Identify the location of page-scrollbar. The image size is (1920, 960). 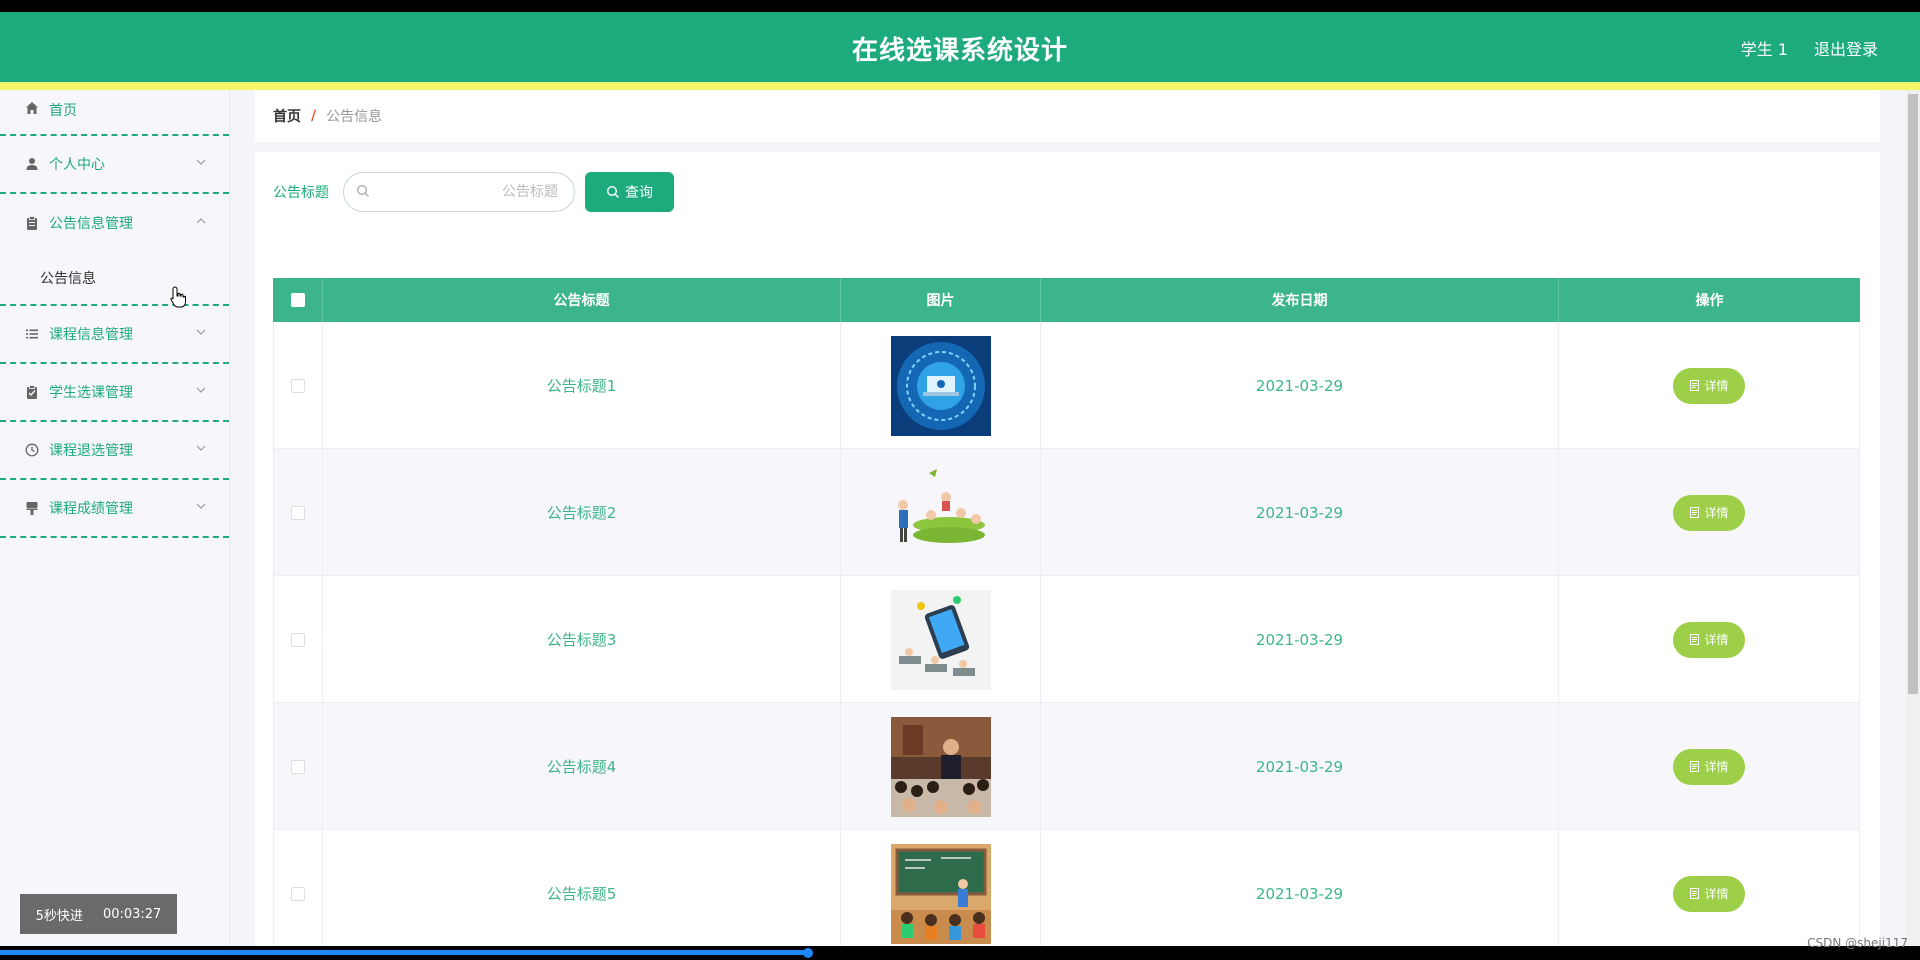
(1913, 518).